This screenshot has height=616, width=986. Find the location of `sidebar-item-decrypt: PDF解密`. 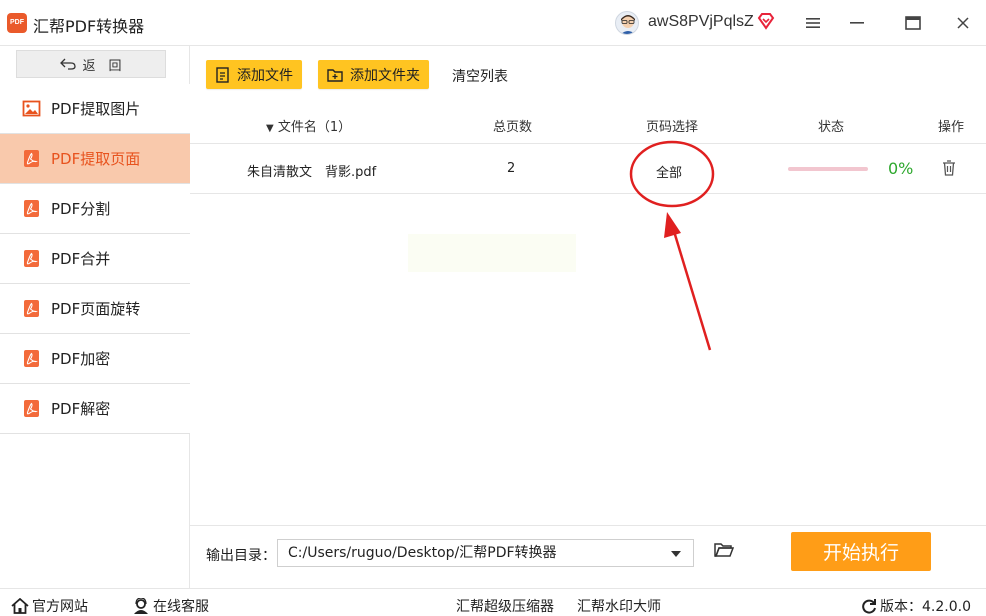

sidebar-item-decrypt: PDF解密 is located at coordinates (95, 409).